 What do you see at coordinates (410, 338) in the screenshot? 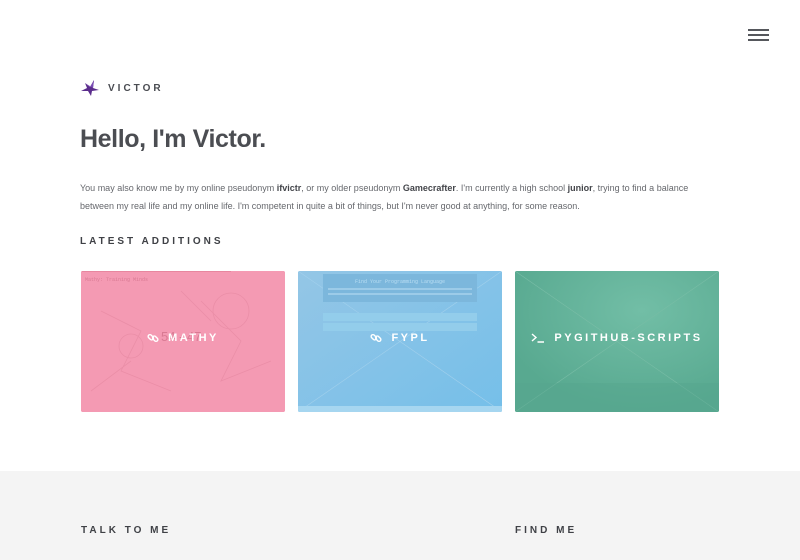
I see `card-title: FYPL` at bounding box center [410, 338].